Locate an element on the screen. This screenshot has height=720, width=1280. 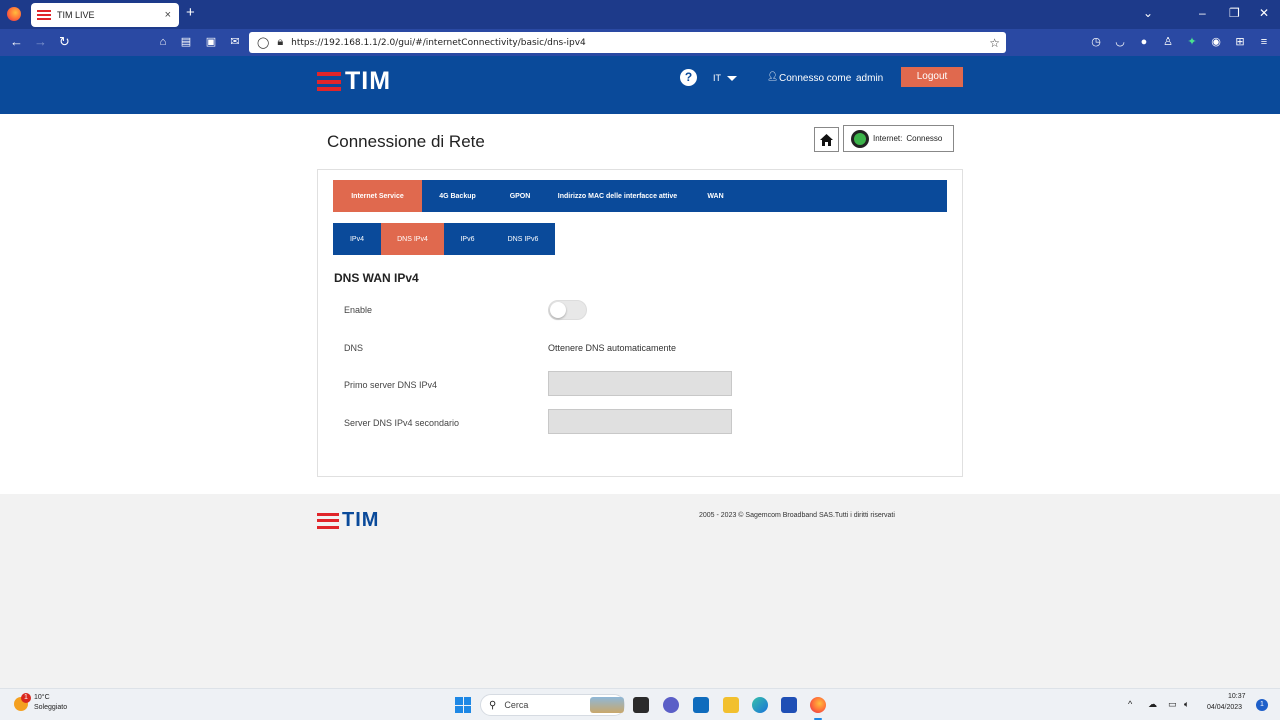
store-icon is located at coordinates (789, 705).